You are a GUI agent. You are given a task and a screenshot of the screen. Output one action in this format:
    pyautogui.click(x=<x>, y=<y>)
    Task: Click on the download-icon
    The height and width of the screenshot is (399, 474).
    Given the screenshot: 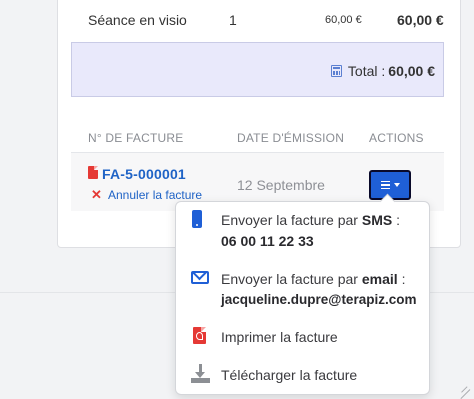 What is the action you would take?
    pyautogui.click(x=200, y=374)
    